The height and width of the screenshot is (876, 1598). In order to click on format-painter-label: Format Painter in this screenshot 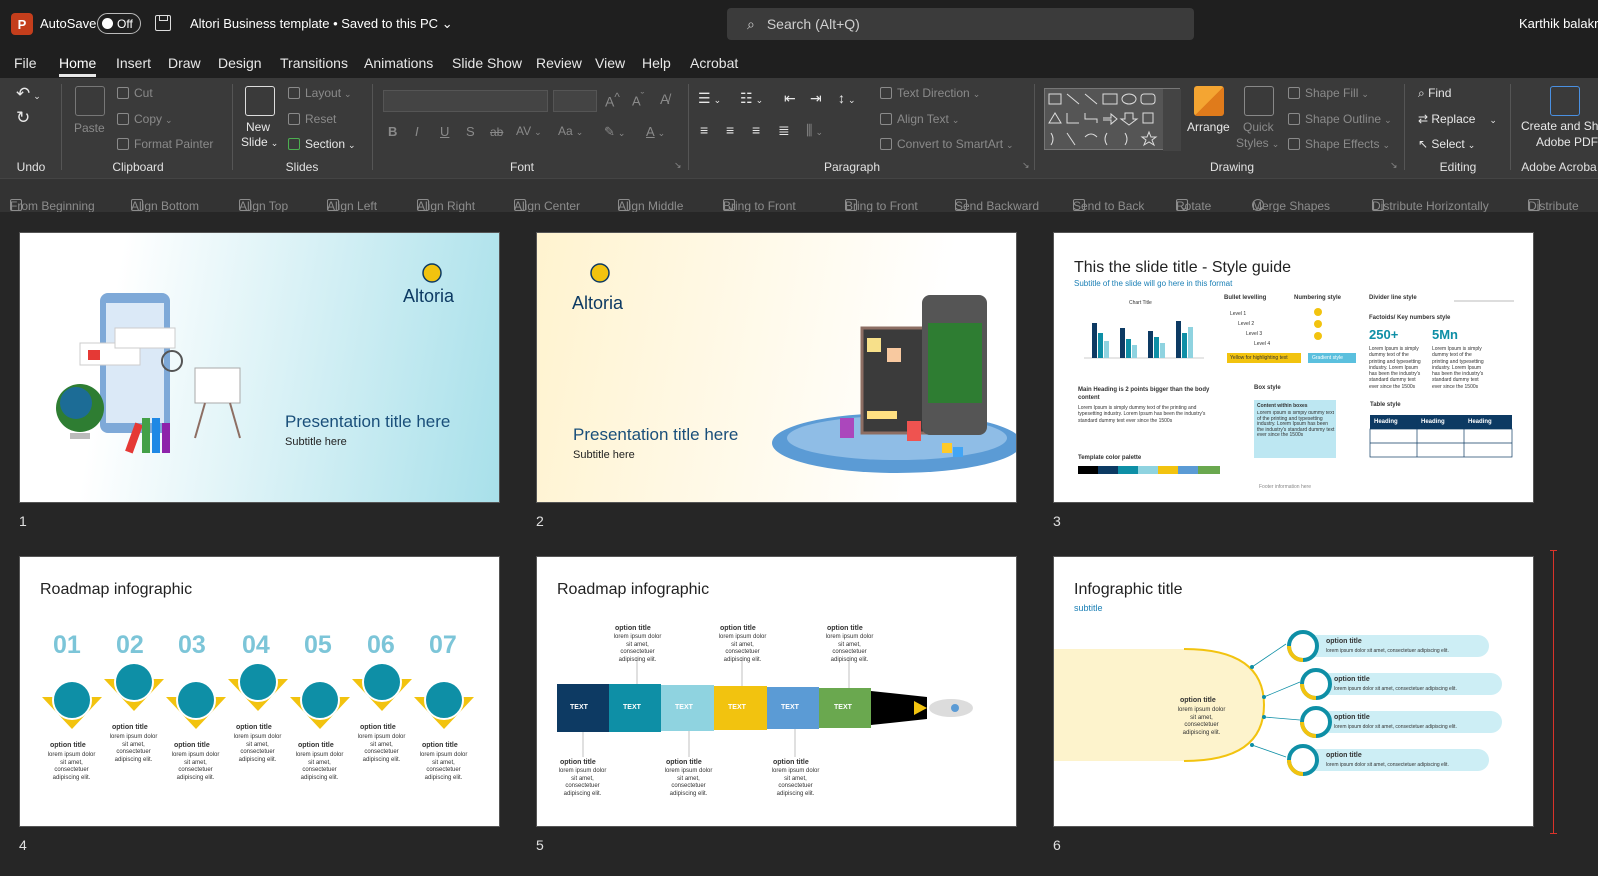, I will do `click(174, 144)`.